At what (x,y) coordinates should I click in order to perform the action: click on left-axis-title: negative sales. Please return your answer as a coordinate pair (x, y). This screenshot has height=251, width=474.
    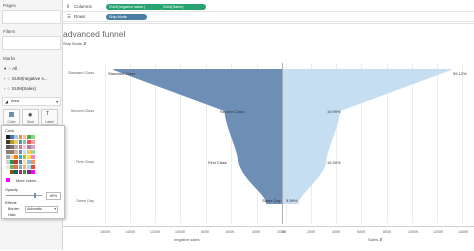
    Looking at the image, I should click on (187, 239).